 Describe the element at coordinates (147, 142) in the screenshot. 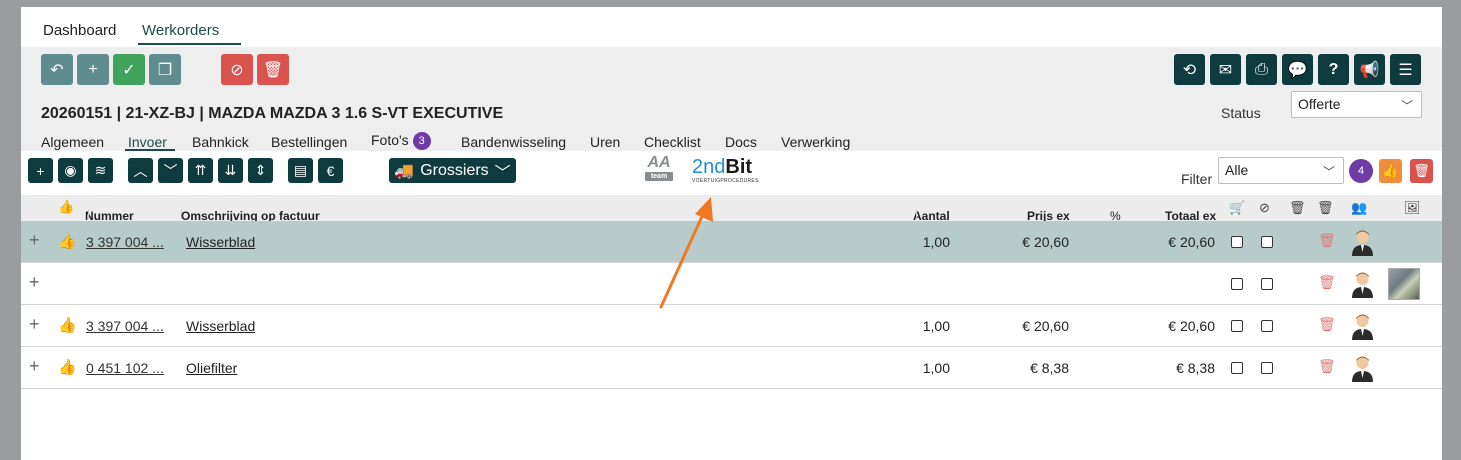

I see `tab-invoer: Invoer` at that location.